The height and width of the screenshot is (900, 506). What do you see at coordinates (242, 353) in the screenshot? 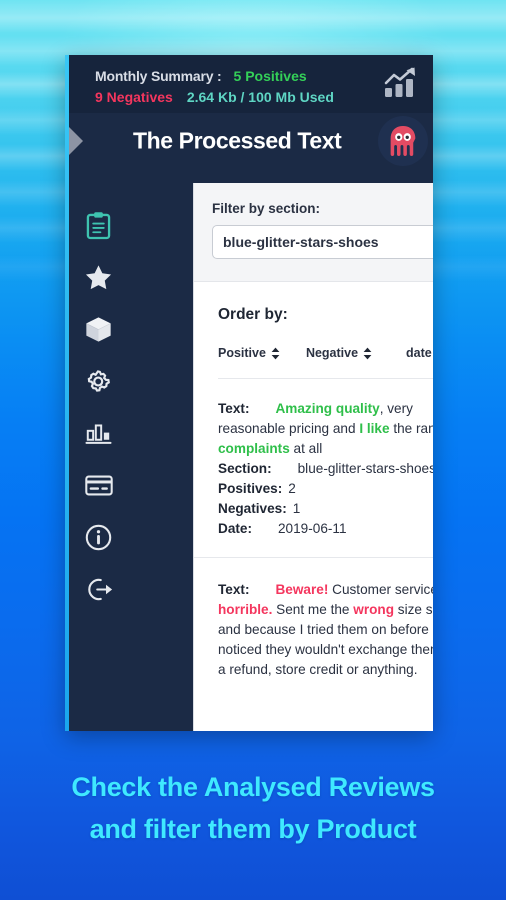
I see `sort-positive-label: Positive` at bounding box center [242, 353].